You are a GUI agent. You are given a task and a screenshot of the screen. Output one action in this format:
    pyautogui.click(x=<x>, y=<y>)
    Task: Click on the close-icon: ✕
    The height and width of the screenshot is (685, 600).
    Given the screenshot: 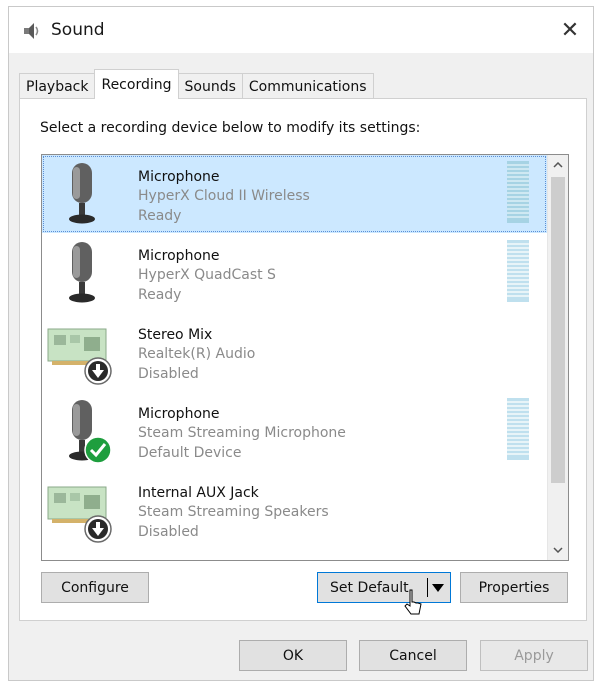 What is the action you would take?
    pyautogui.click(x=570, y=30)
    